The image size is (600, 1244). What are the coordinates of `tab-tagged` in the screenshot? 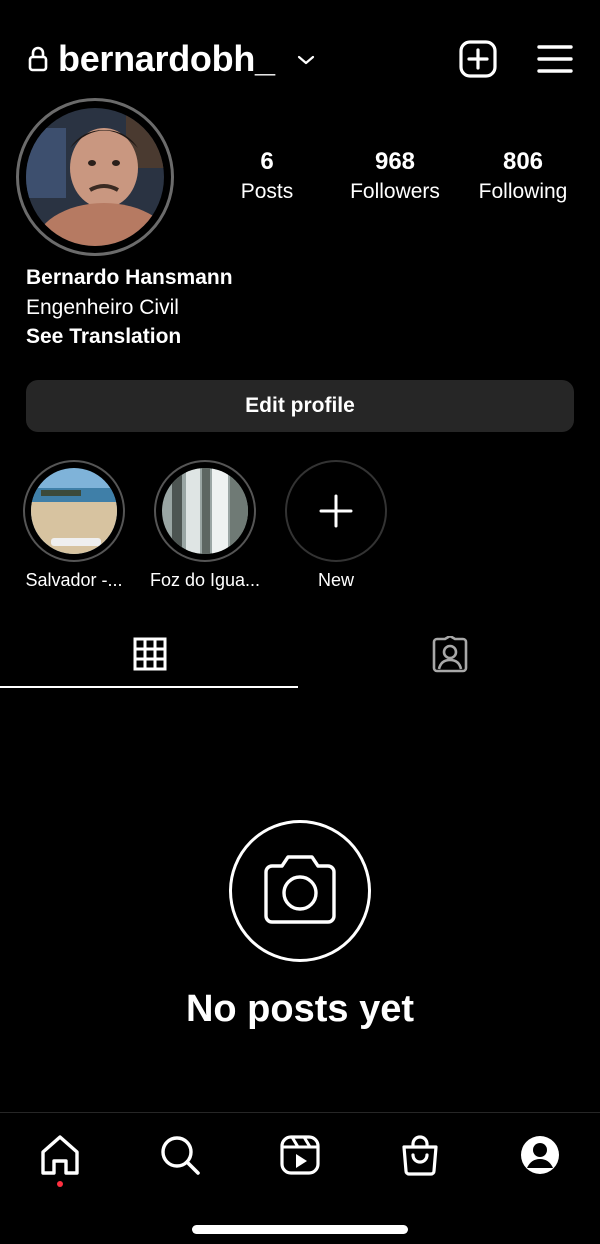 It's located at (450, 654).